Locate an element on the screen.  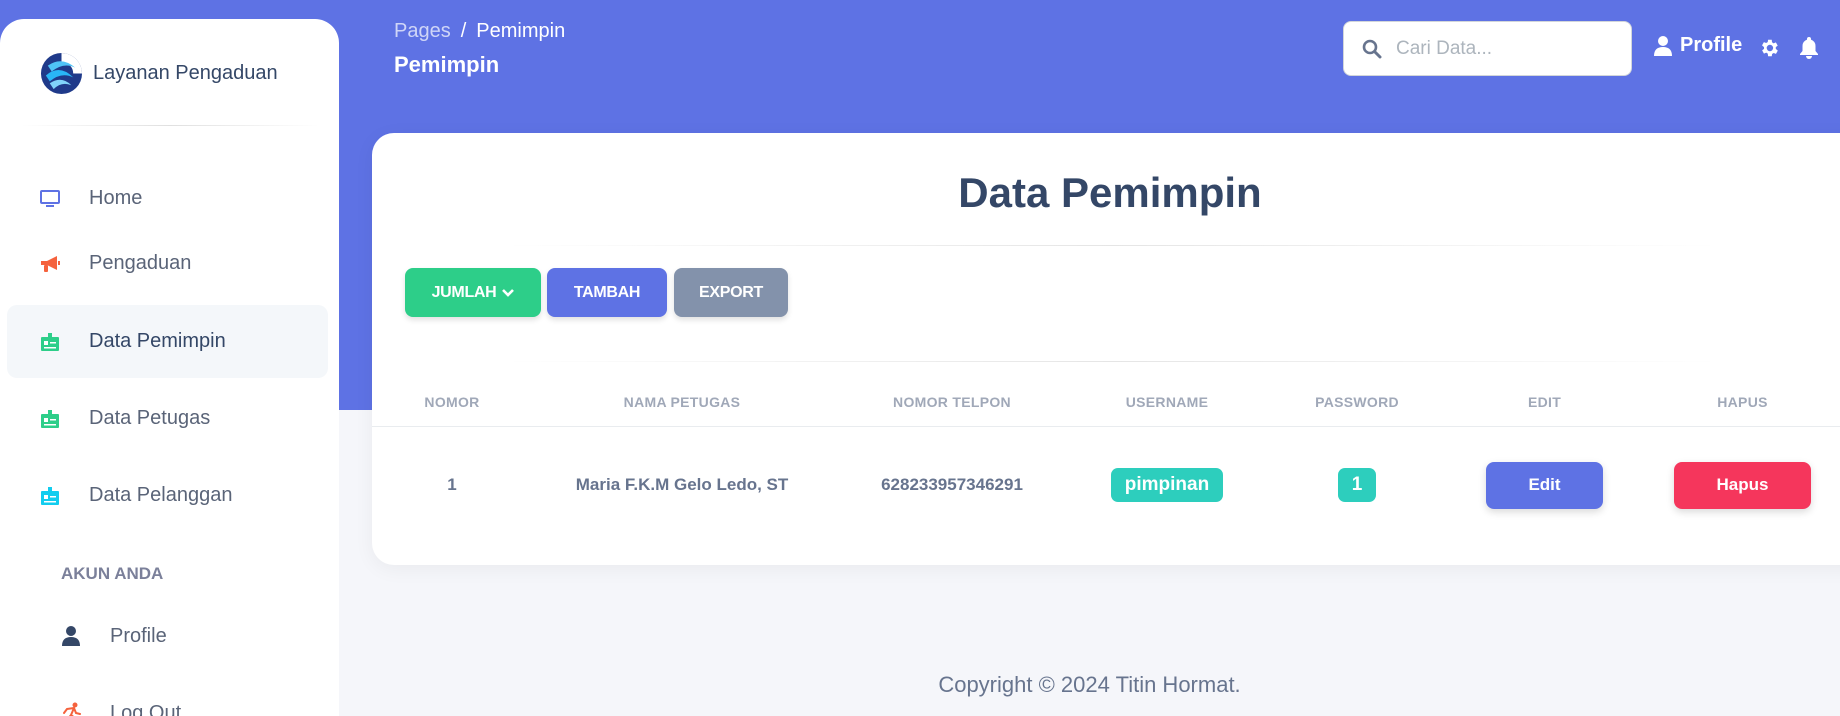
export-button: EXPORT is located at coordinates (731, 292).